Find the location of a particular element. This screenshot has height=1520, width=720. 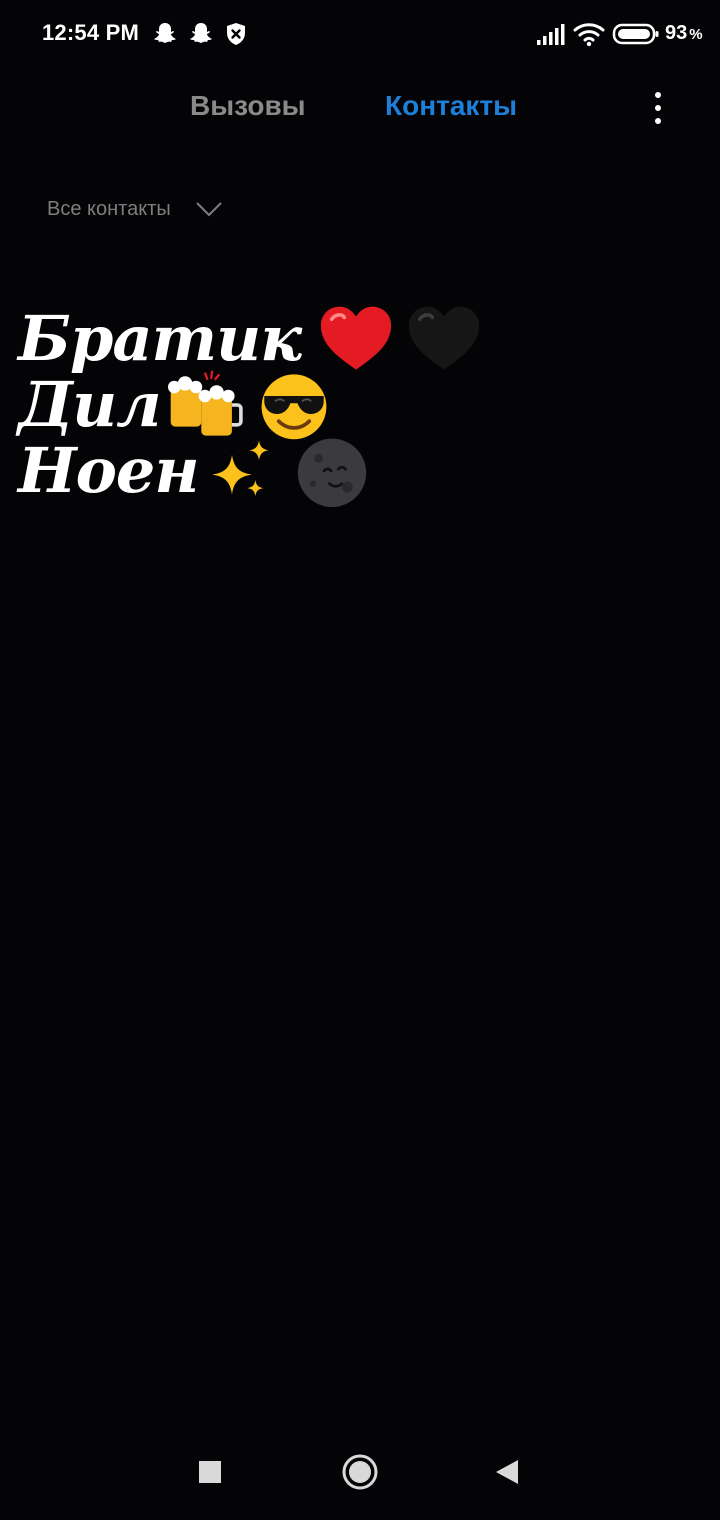

filter-label: Все контакты is located at coordinates (109, 208).